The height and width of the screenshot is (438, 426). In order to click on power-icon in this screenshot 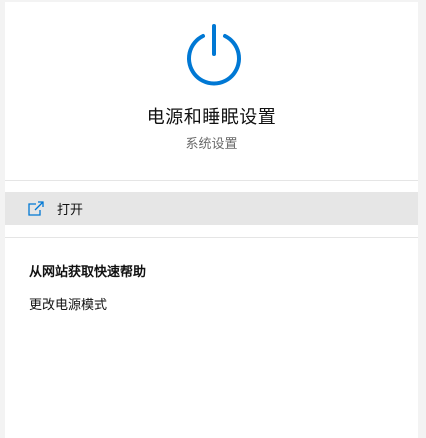, I will do `click(214, 55)`.